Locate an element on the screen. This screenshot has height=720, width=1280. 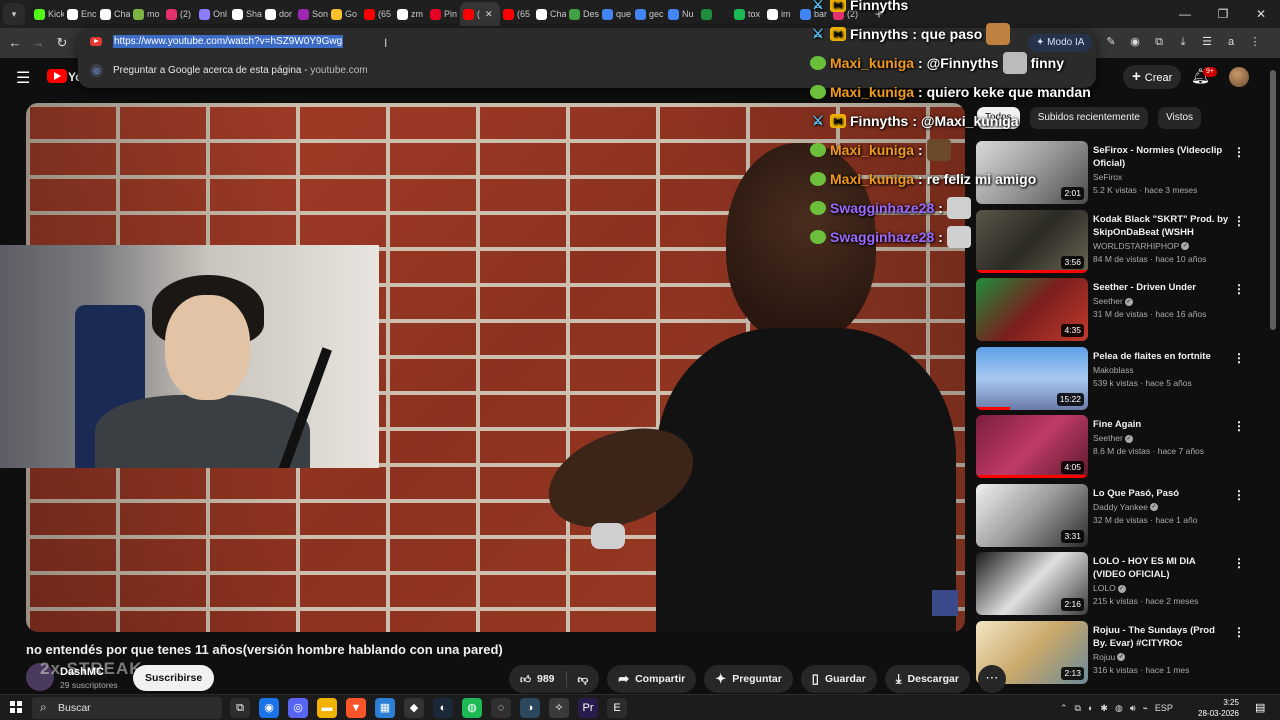
recommendation-channel: Rojuu is located at coordinates (1104, 657).